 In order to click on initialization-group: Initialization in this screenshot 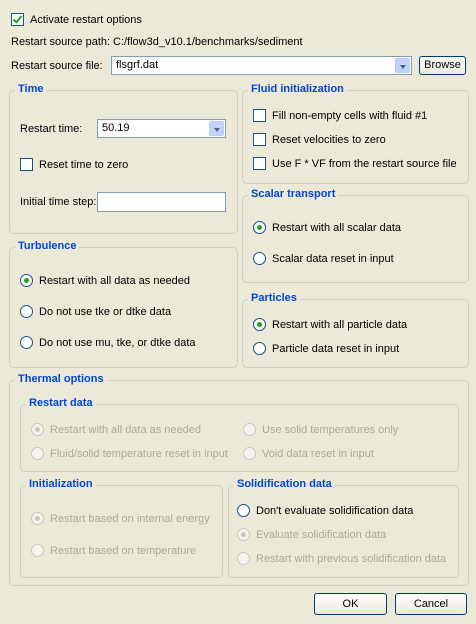, I will do `click(121, 528)`.